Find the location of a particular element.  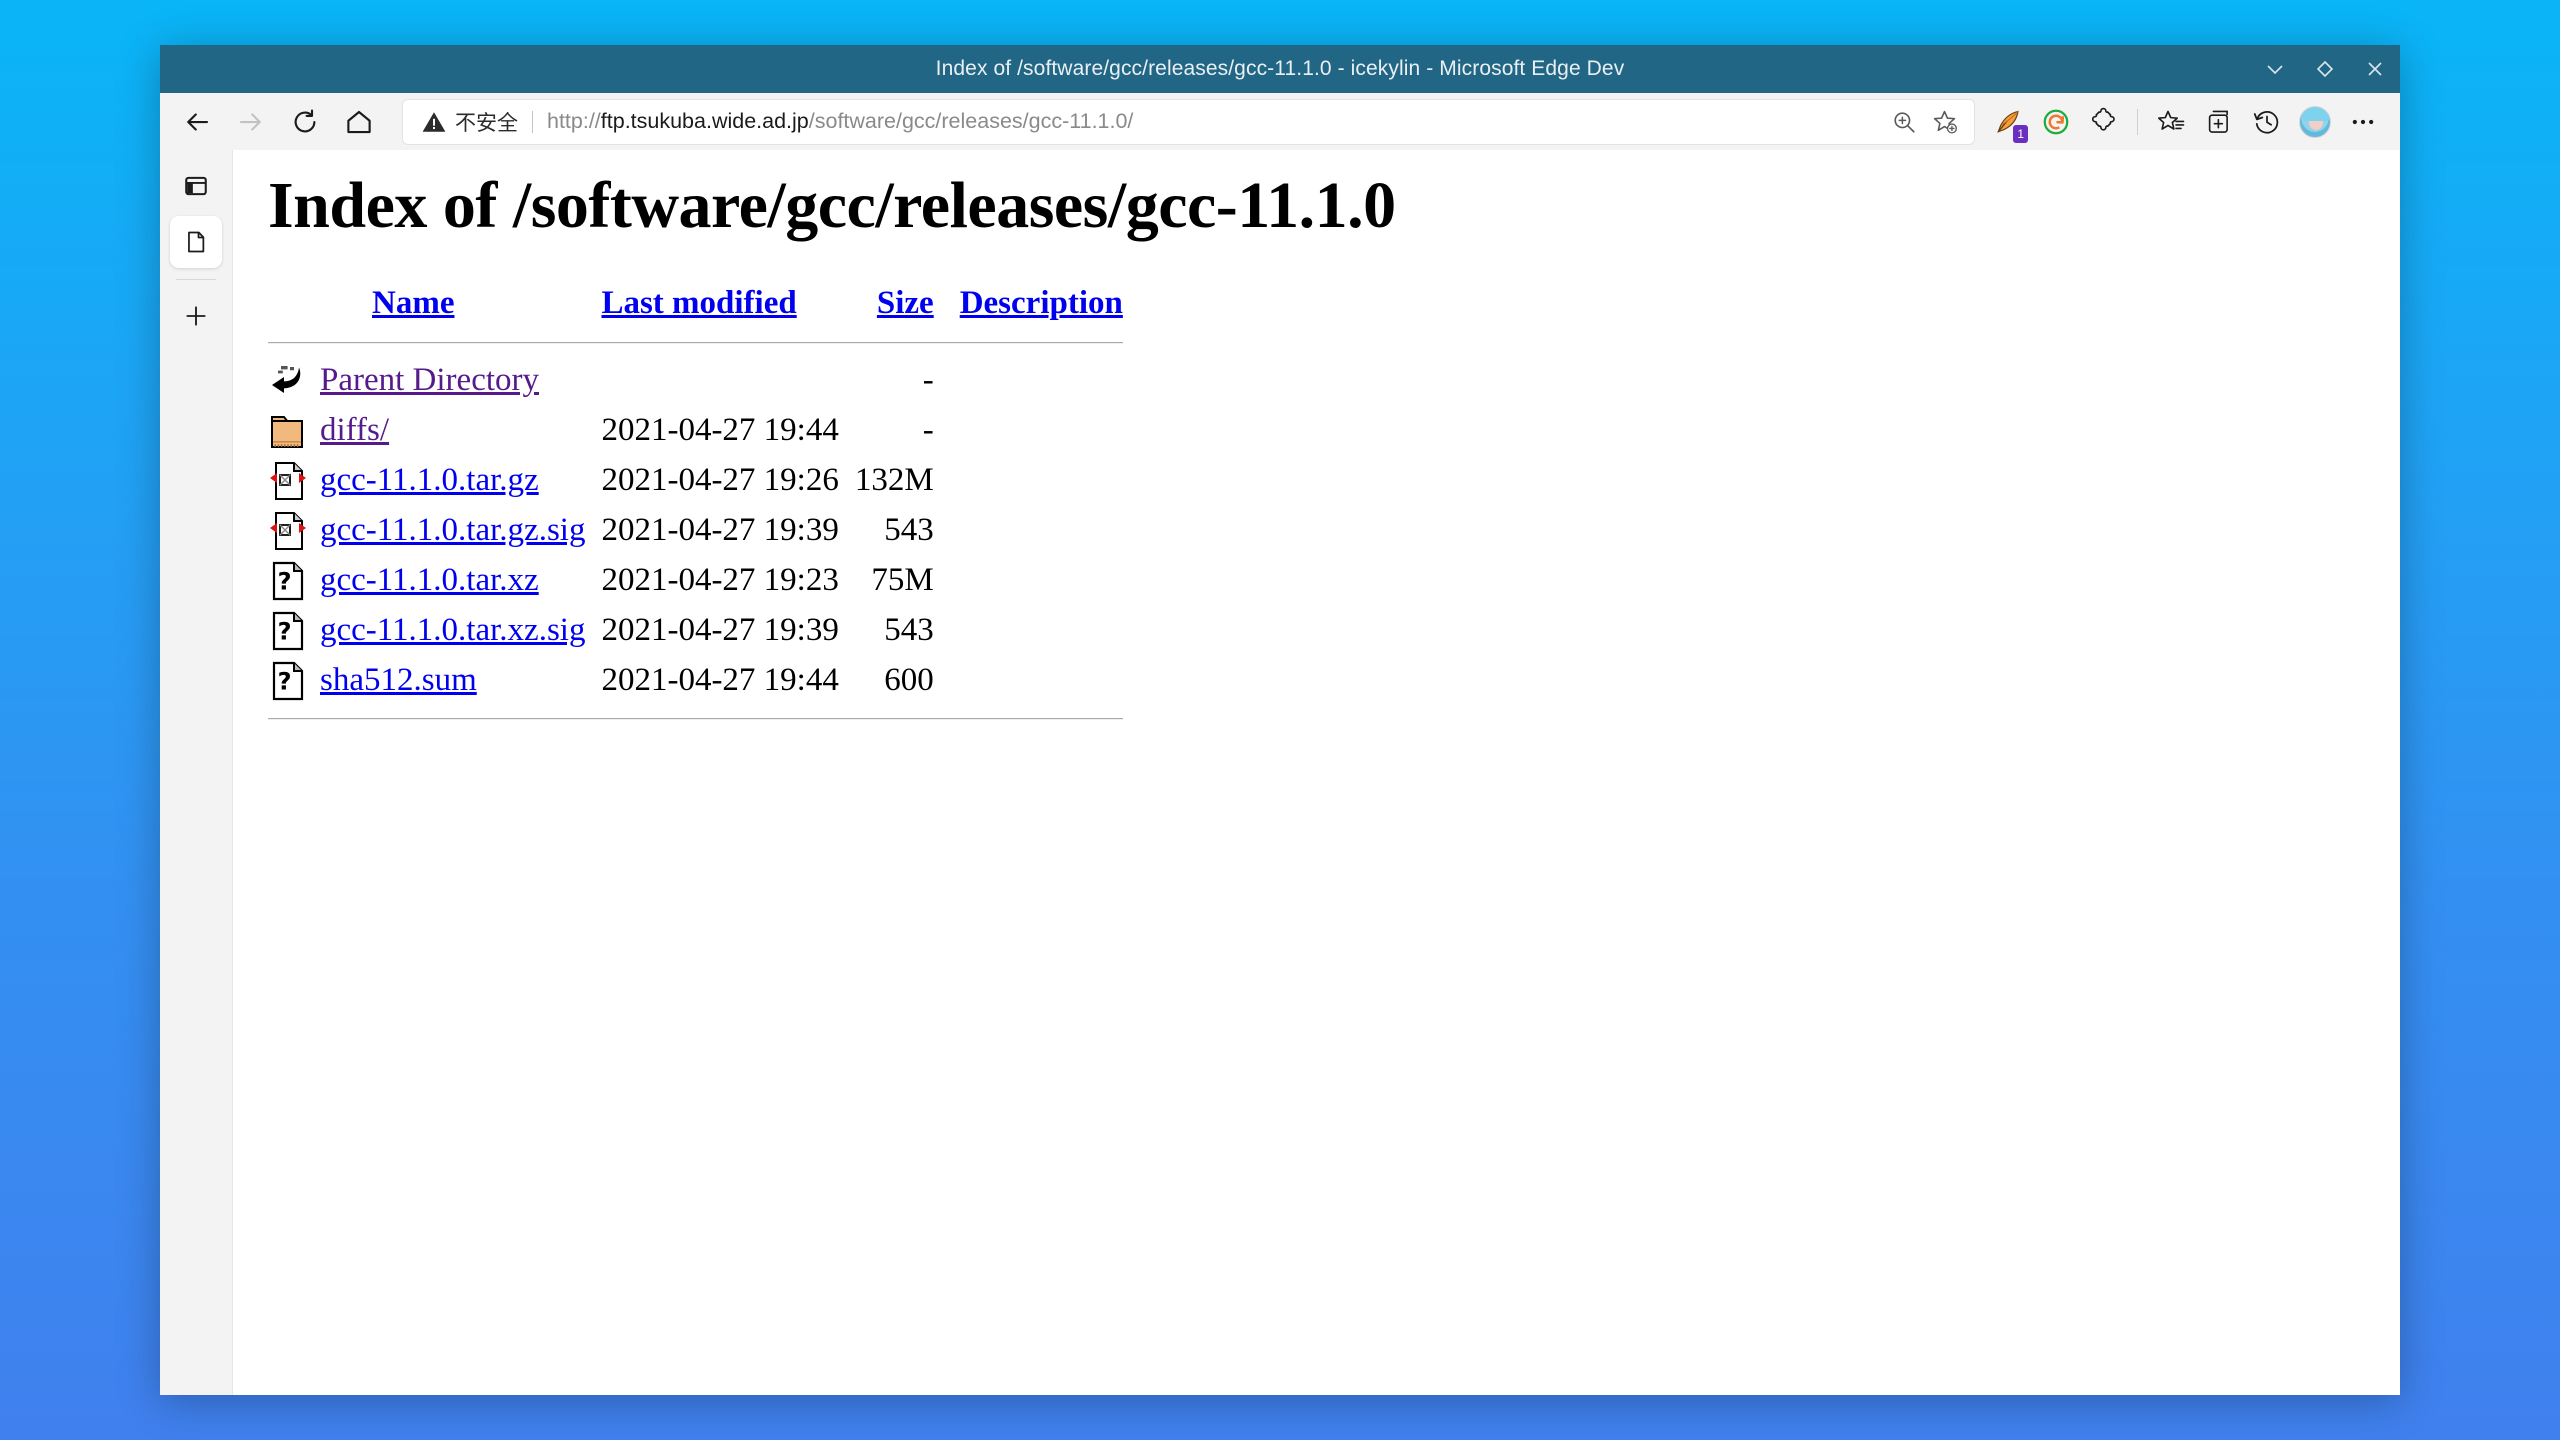

footer-rule-cell is located at coordinates (695, 719).